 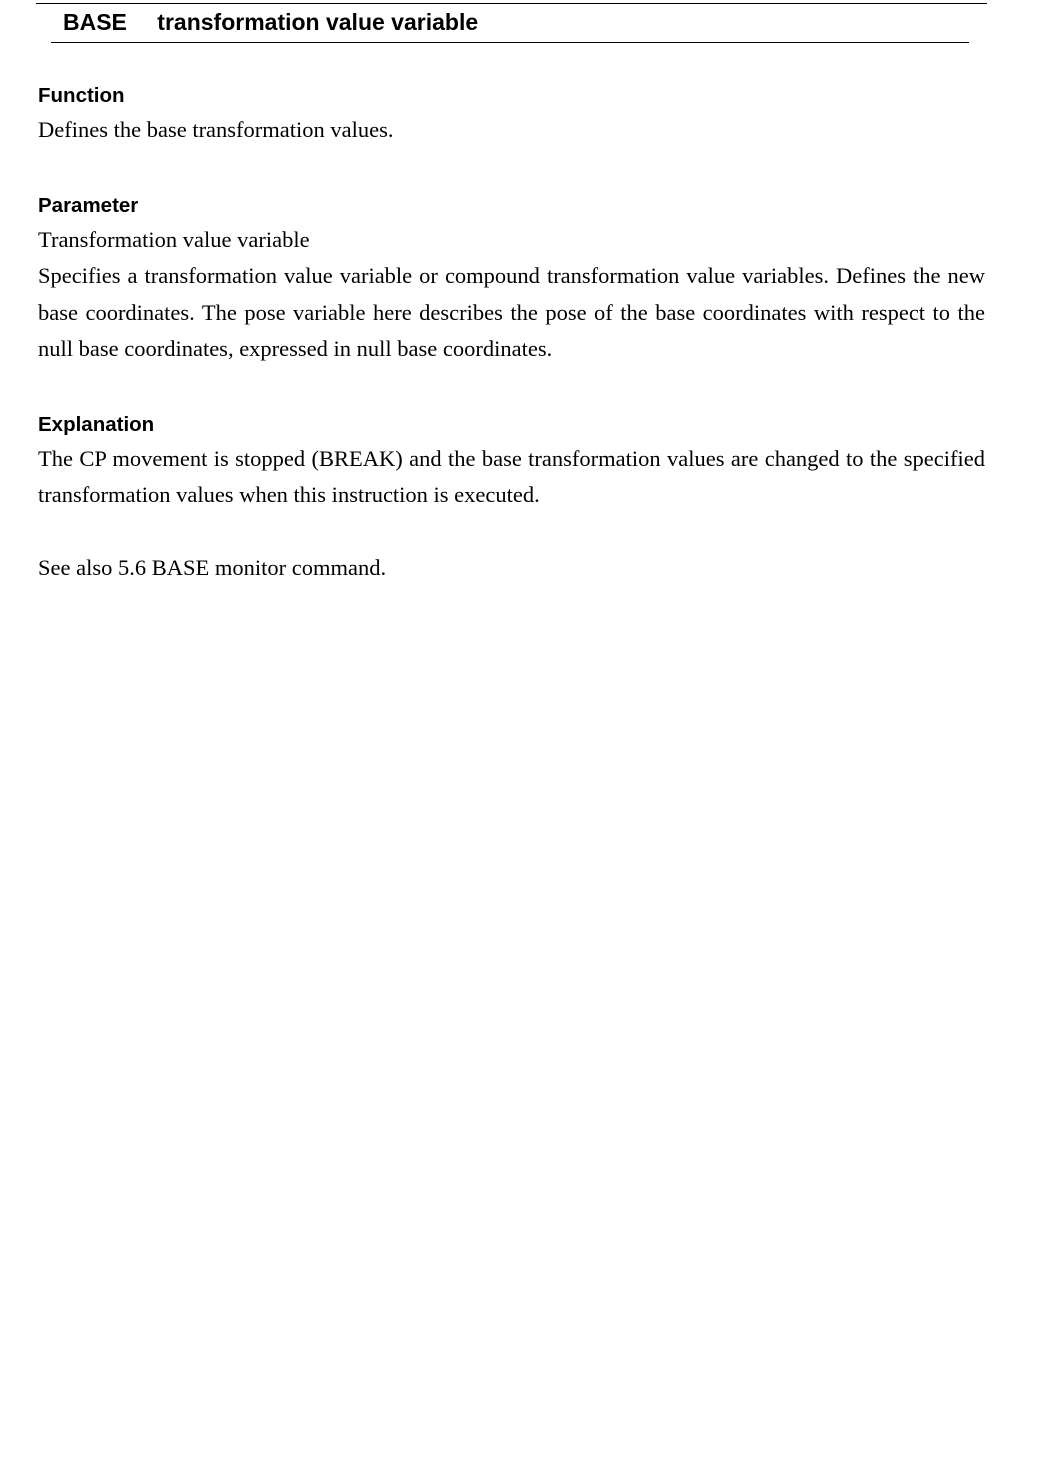 I want to click on top-divider, so click(x=511, y=3).